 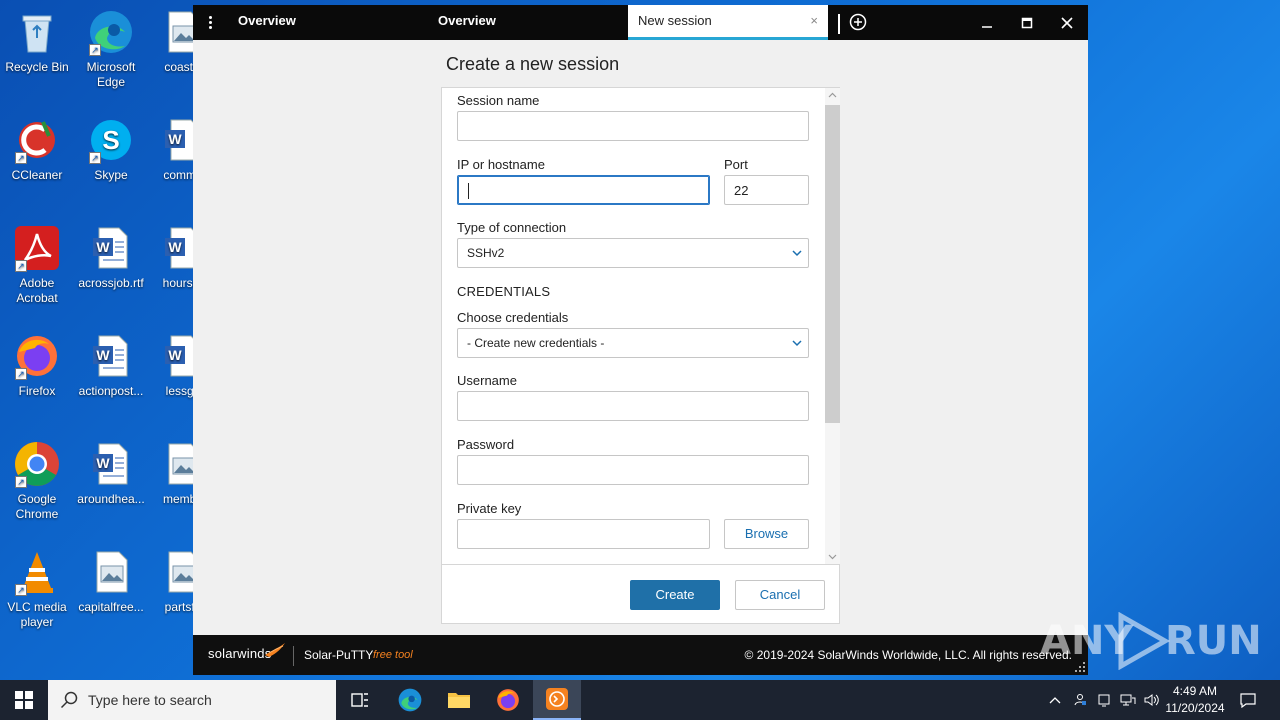 I want to click on tray-volume, so click(x=1152, y=700).